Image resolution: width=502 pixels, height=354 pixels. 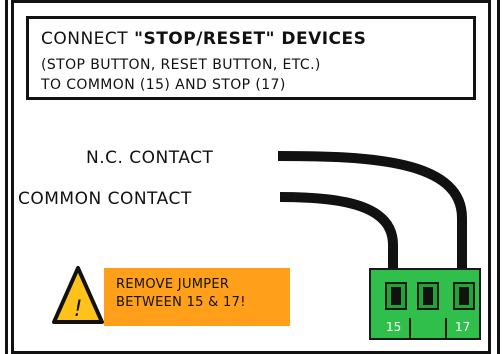 What do you see at coordinates (78, 309) in the screenshot?
I see `warning-symbol: !` at bounding box center [78, 309].